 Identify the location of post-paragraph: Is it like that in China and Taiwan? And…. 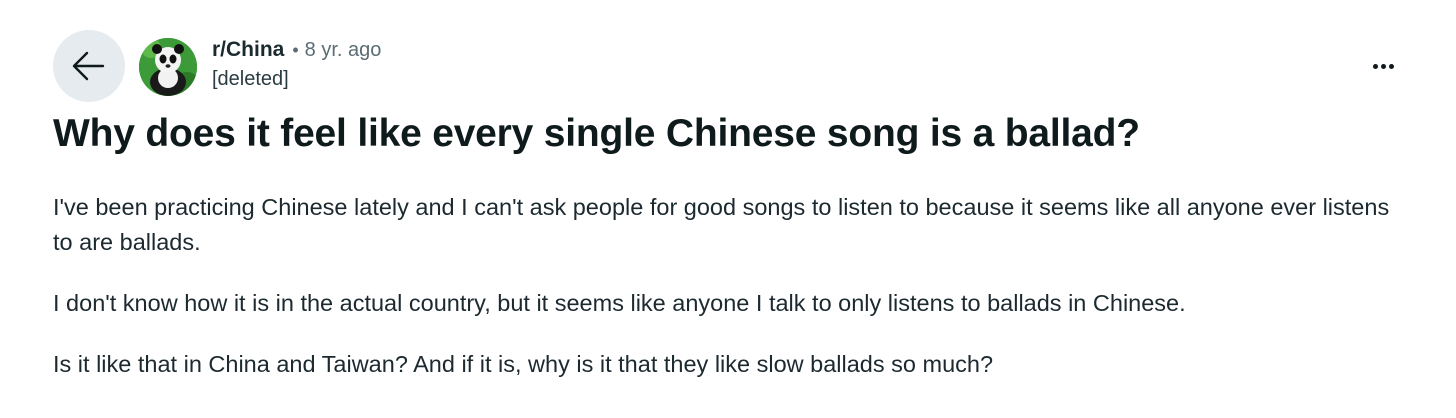
(523, 364).